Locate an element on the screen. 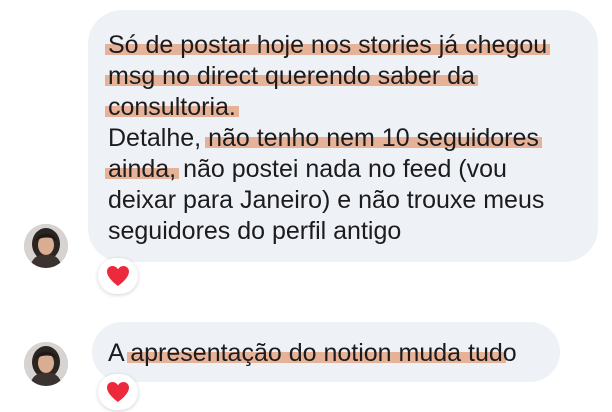 Image resolution: width=612 pixels, height=412 pixels. message-line: ainda, não postei nada no feed (vou is located at coordinates (342, 169).